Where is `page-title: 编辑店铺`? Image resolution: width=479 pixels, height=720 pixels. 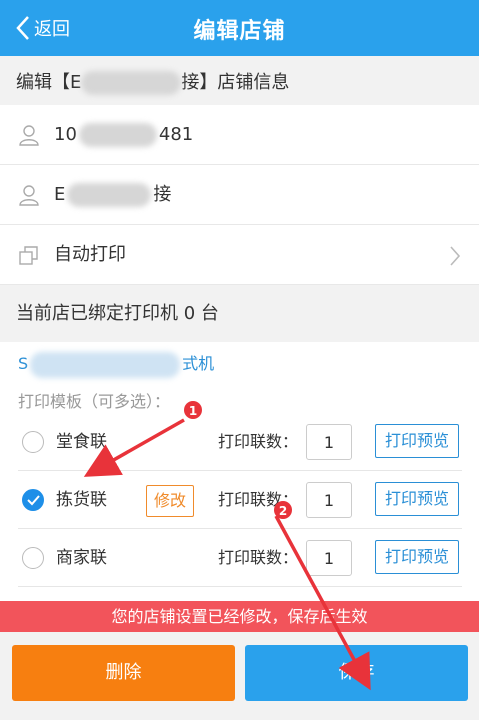 page-title: 编辑店铺 is located at coordinates (239, 31).